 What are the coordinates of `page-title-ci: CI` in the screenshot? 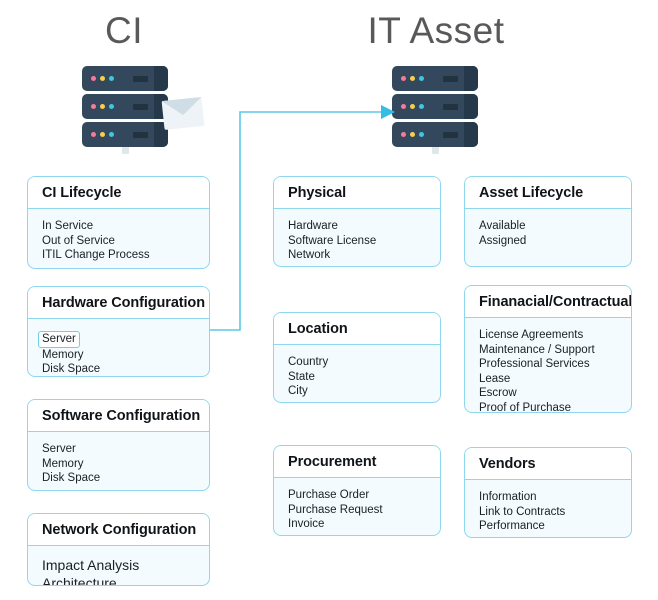 It's located at (124, 30).